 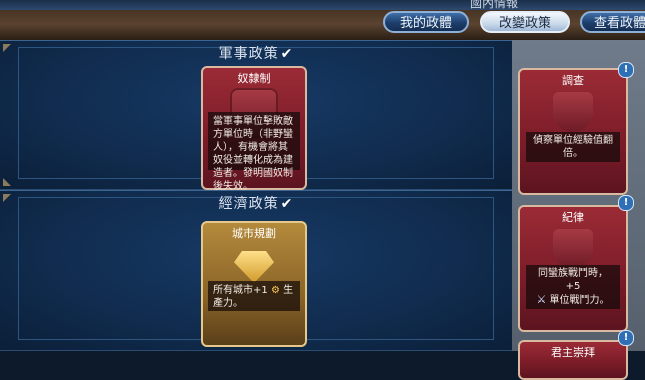 I want to click on corner-ornament, so click(x=7, y=182).